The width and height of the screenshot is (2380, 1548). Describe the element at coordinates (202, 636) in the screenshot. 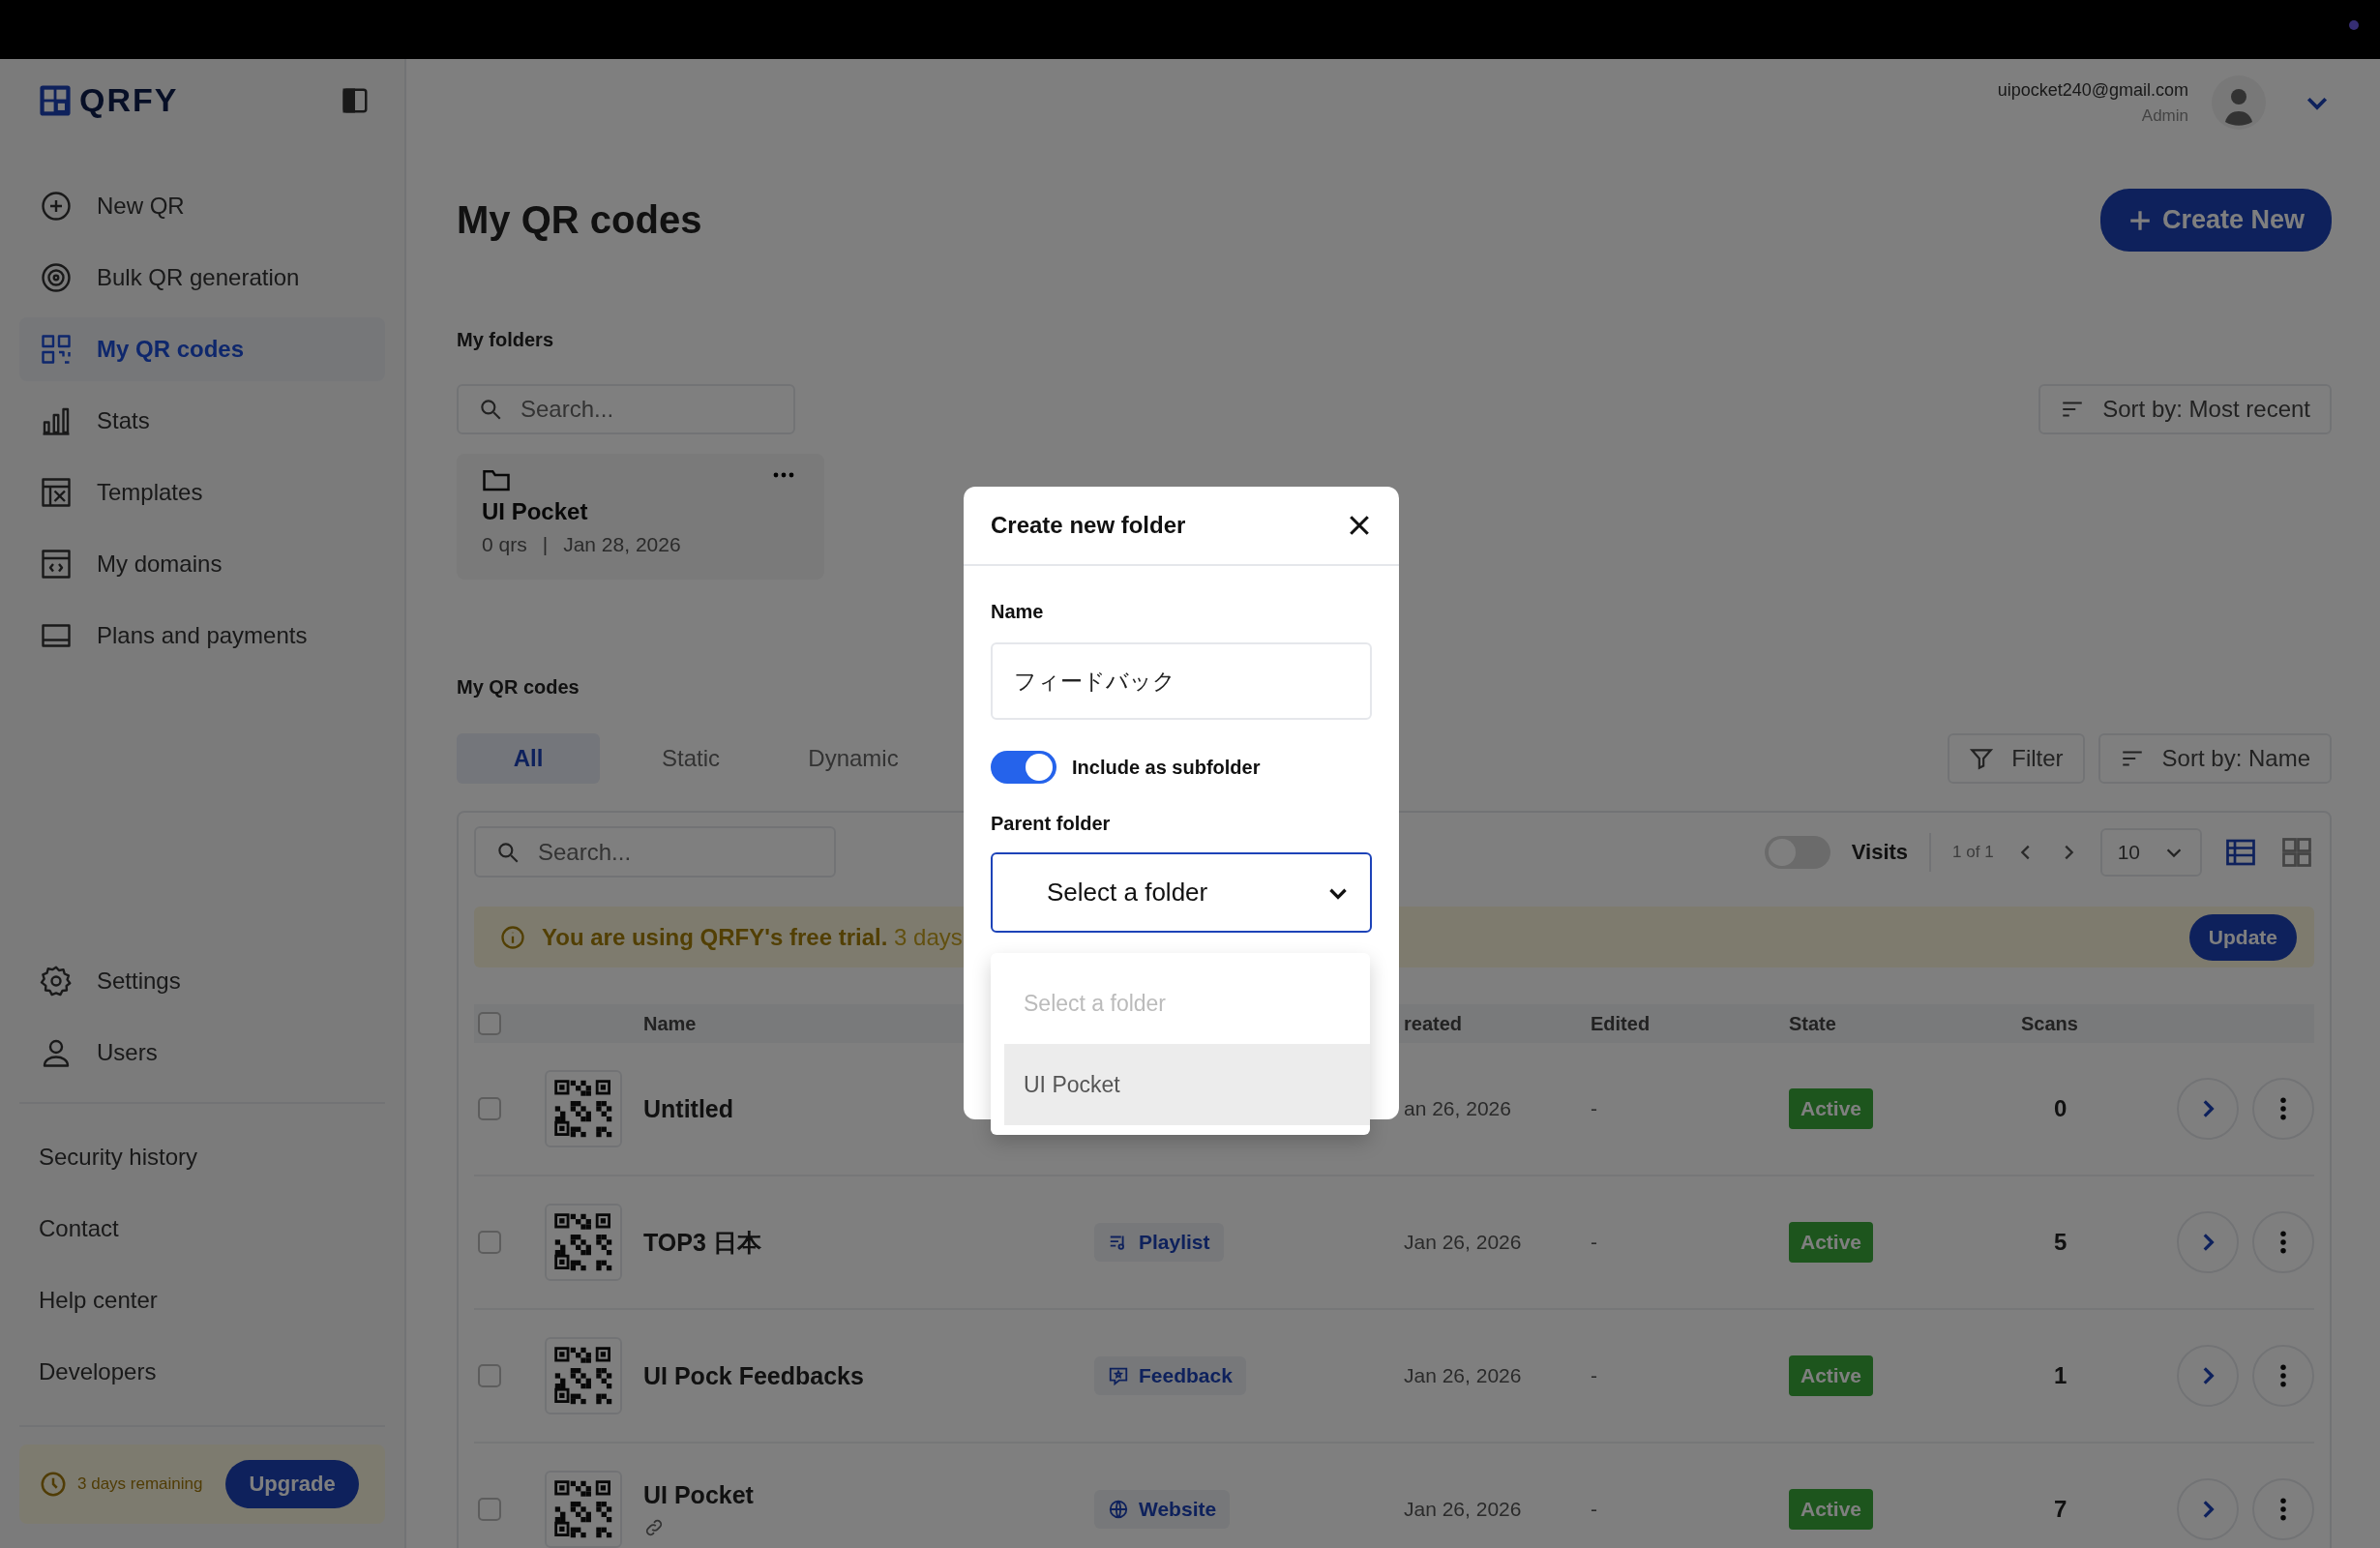

I see `sidebar-item: Plans and payments` at that location.